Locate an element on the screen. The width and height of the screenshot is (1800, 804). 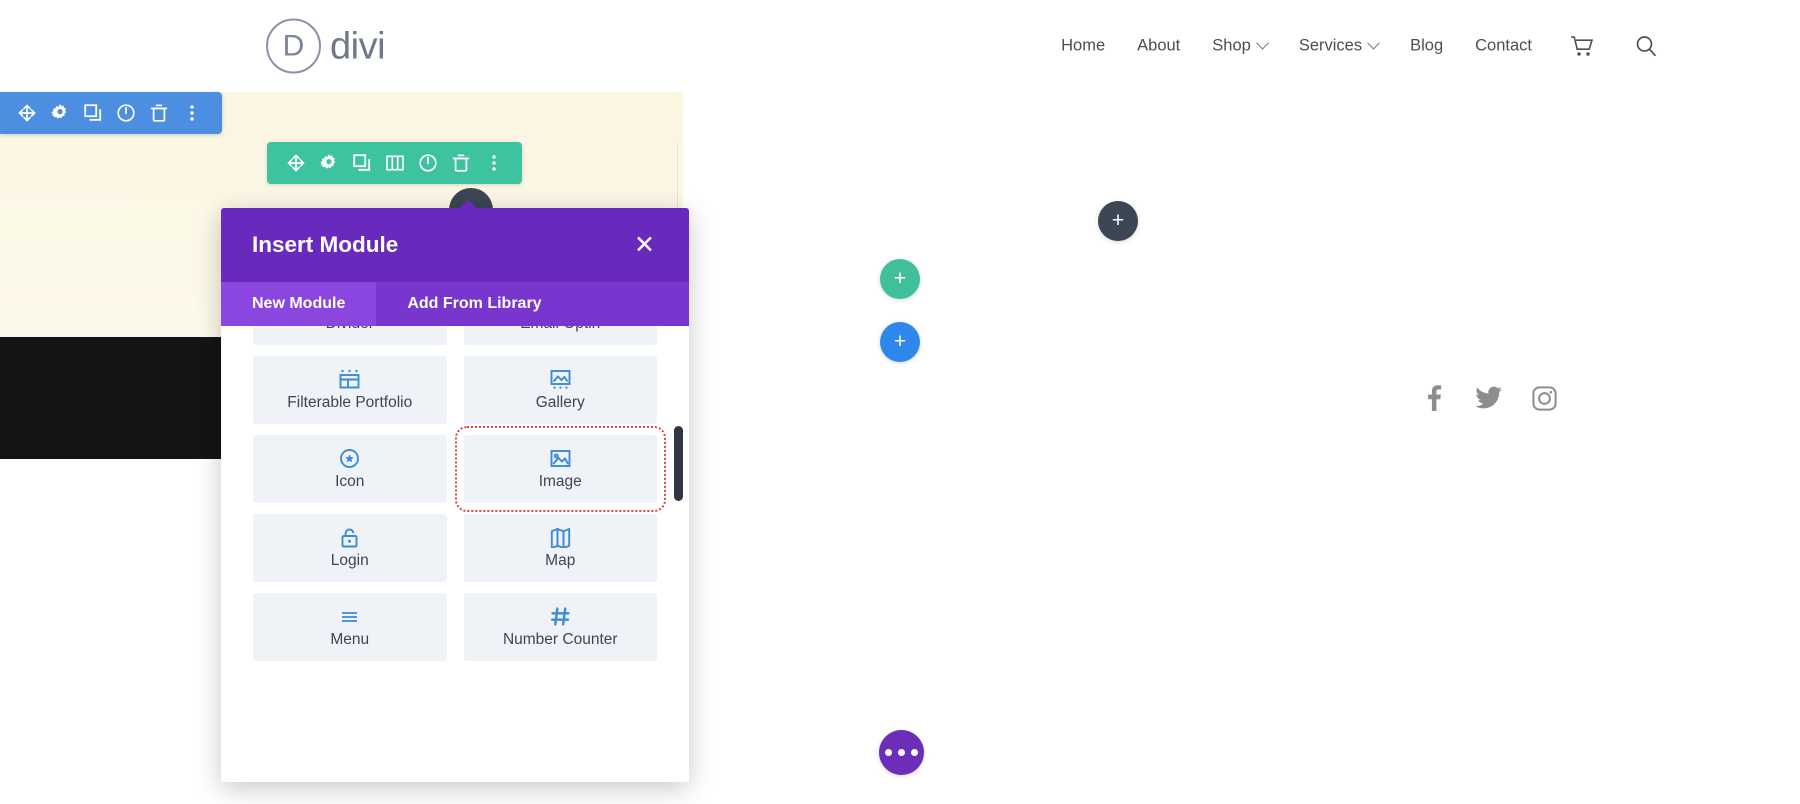
nav-label: Shop is located at coordinates (1231, 45).